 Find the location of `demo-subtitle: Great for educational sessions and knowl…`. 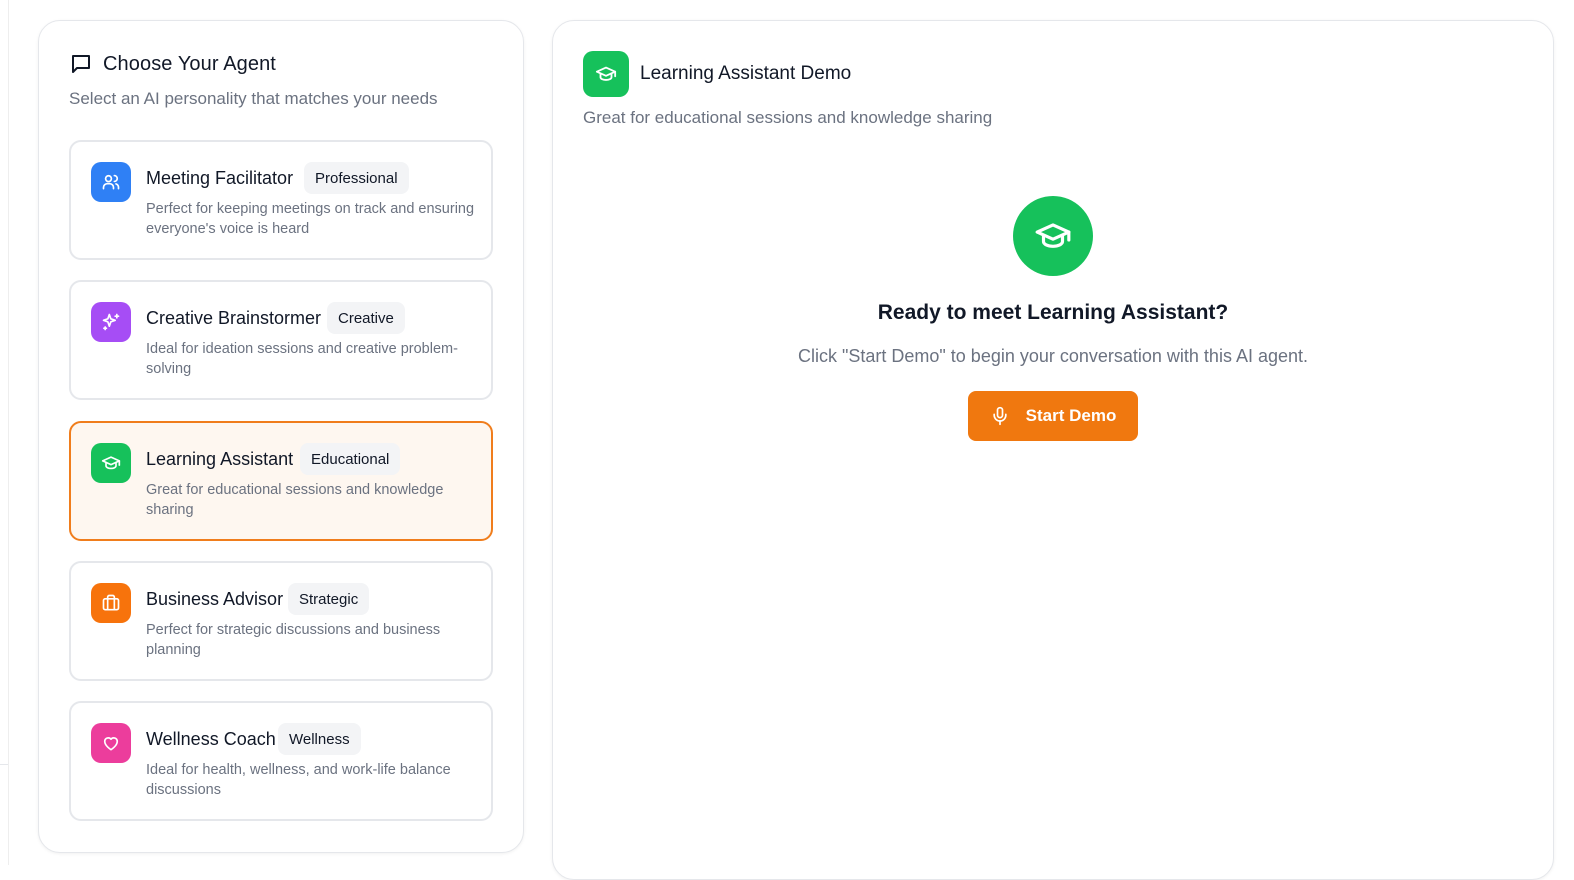

demo-subtitle: Great for educational sessions and knowl… is located at coordinates (788, 117).